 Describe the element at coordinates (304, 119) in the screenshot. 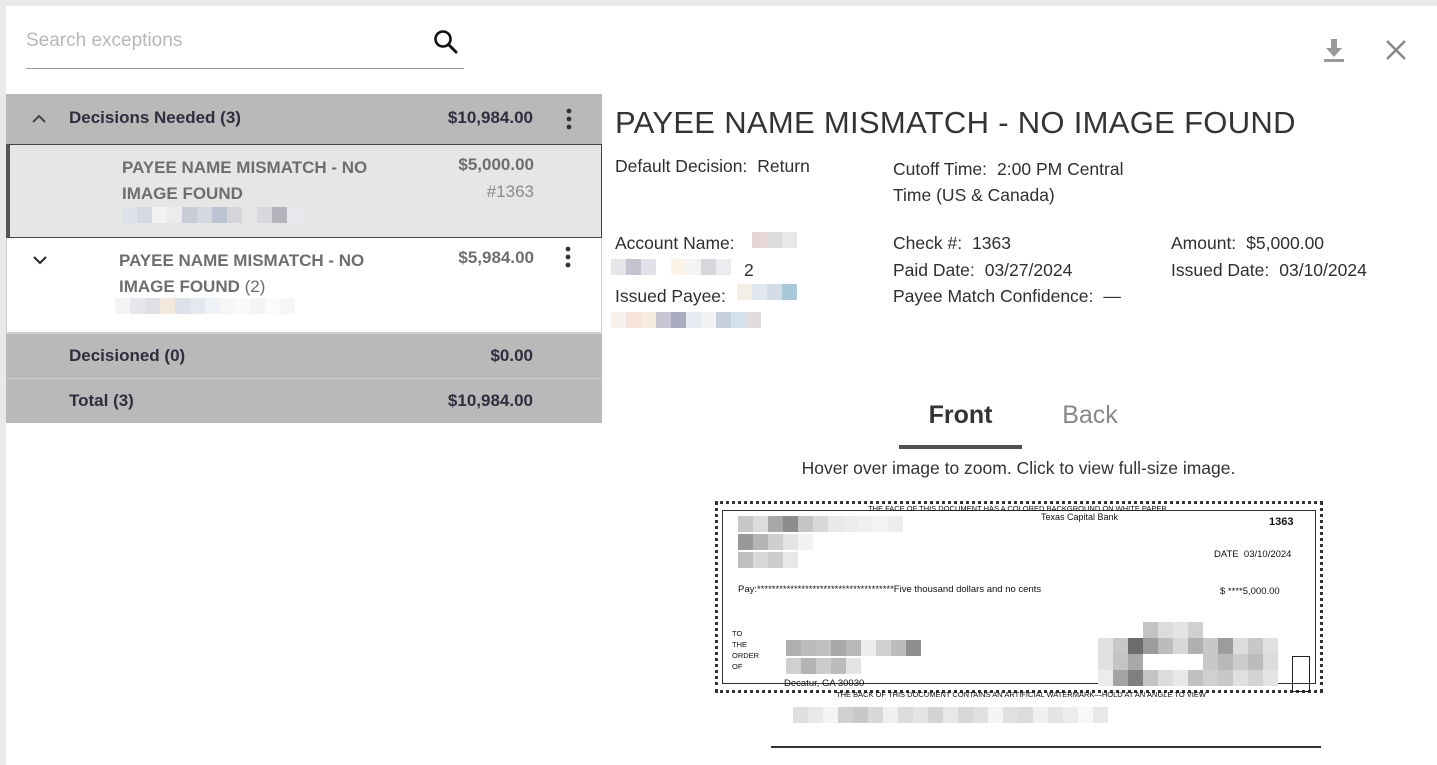

I see `group-decisions-needed: Decisions Needed (3) $10,984.00` at that location.